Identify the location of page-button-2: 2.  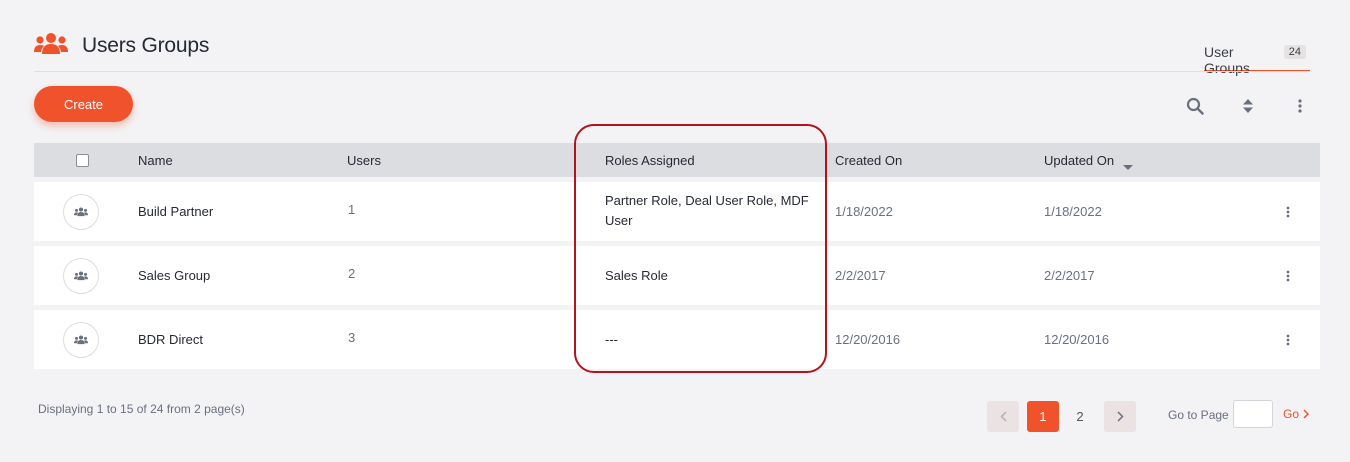
(1080, 416).